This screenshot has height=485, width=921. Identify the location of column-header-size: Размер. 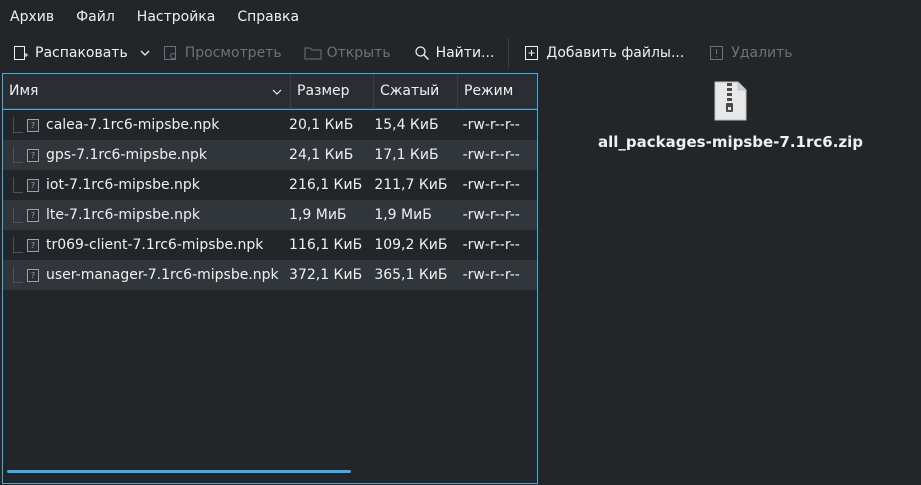
(332, 91).